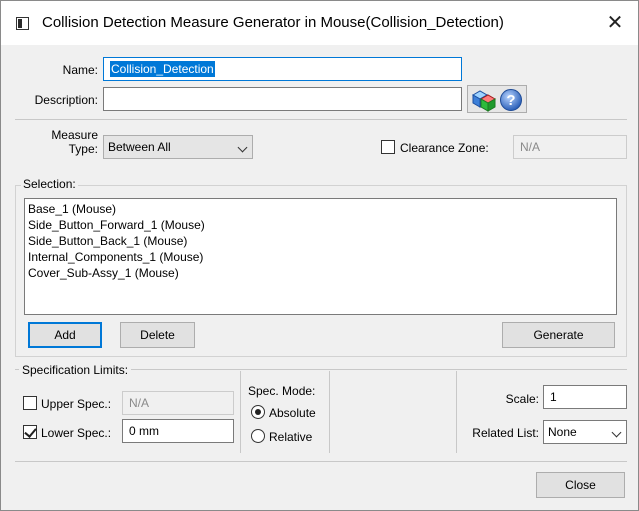 The width and height of the screenshot is (639, 511). Describe the element at coordinates (30, 432) in the screenshot. I see `lower-spec-checkbox` at that location.